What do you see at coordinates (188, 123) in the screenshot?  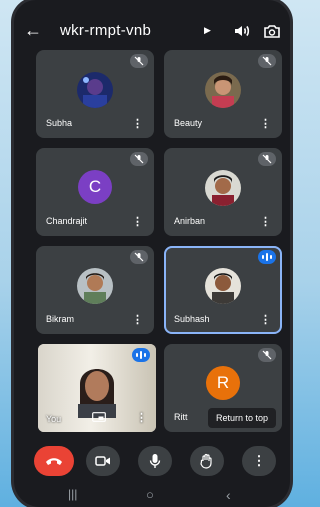 I see `participant-name: Beauty` at bounding box center [188, 123].